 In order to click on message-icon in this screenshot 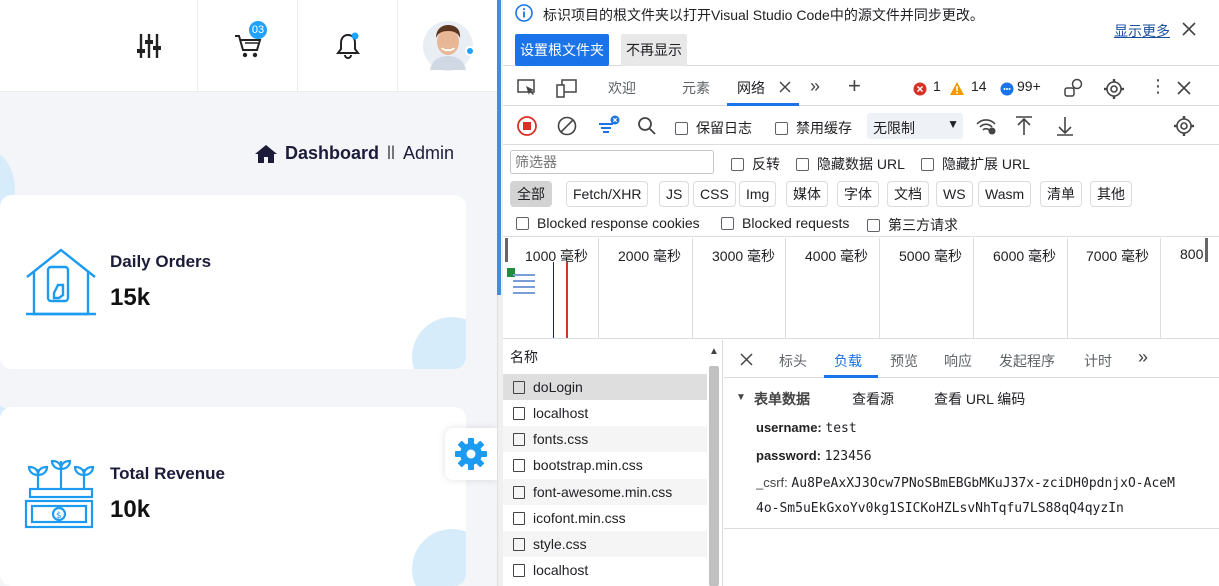, I will do `click(1007, 89)`.